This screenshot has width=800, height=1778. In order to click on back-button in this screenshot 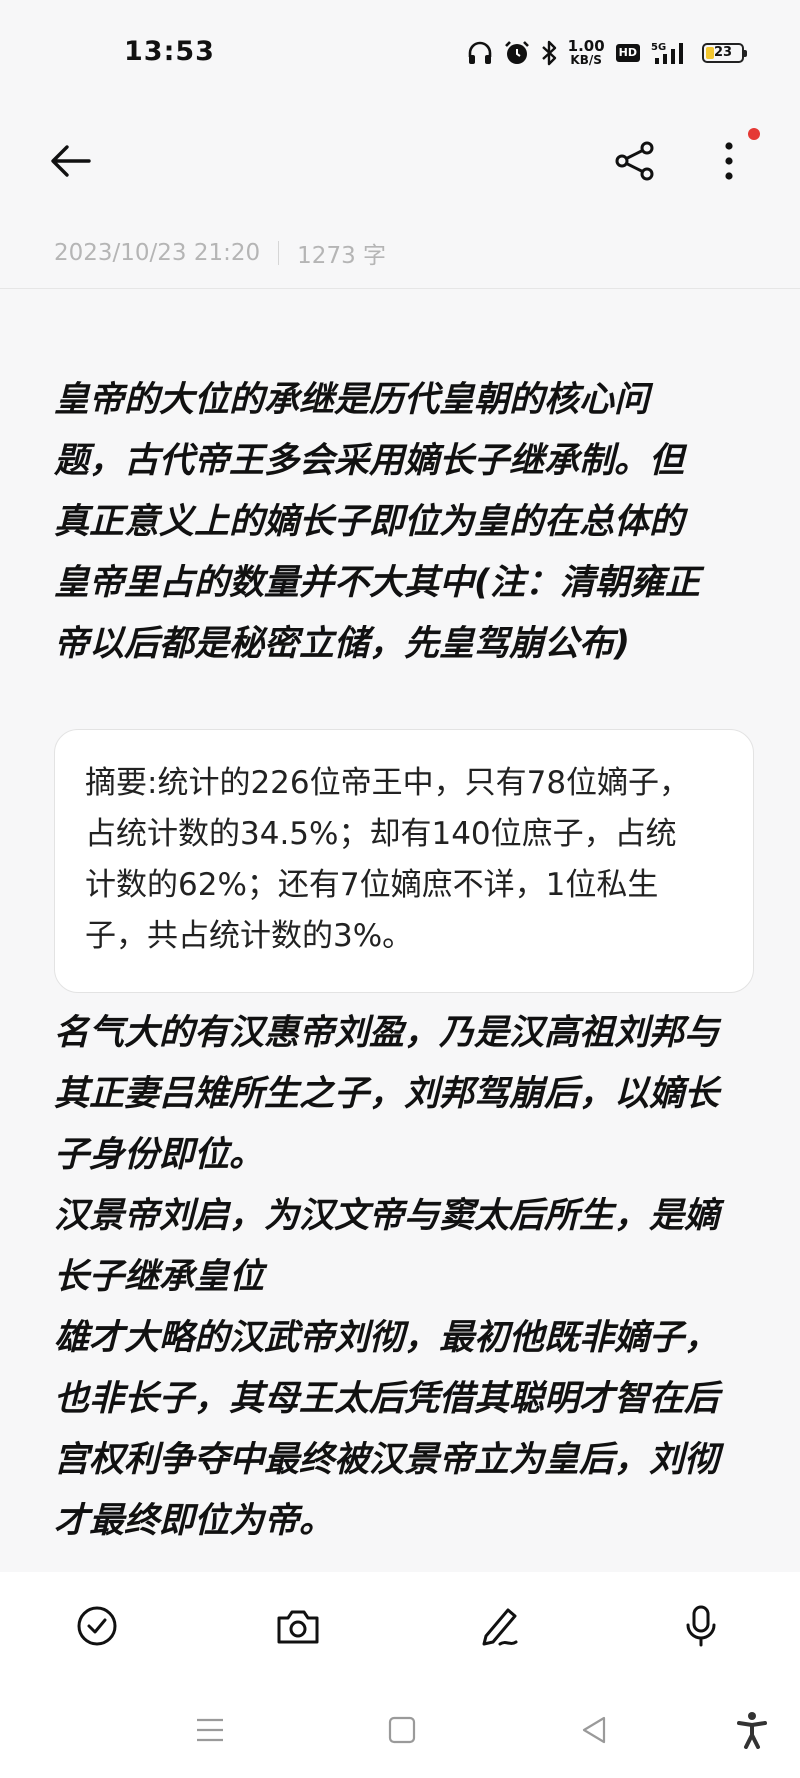, I will do `click(71, 161)`.